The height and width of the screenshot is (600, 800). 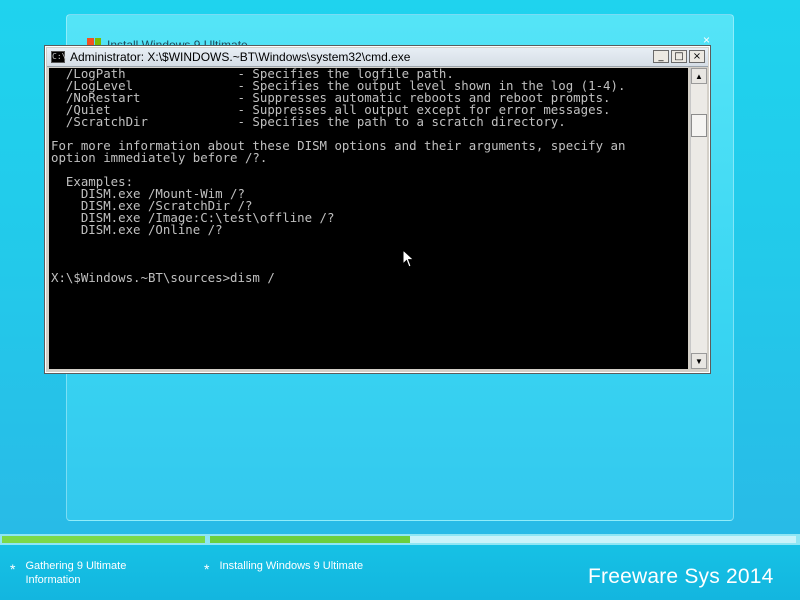 What do you see at coordinates (699, 125) in the screenshot?
I see `scrollbar-thumb` at bounding box center [699, 125].